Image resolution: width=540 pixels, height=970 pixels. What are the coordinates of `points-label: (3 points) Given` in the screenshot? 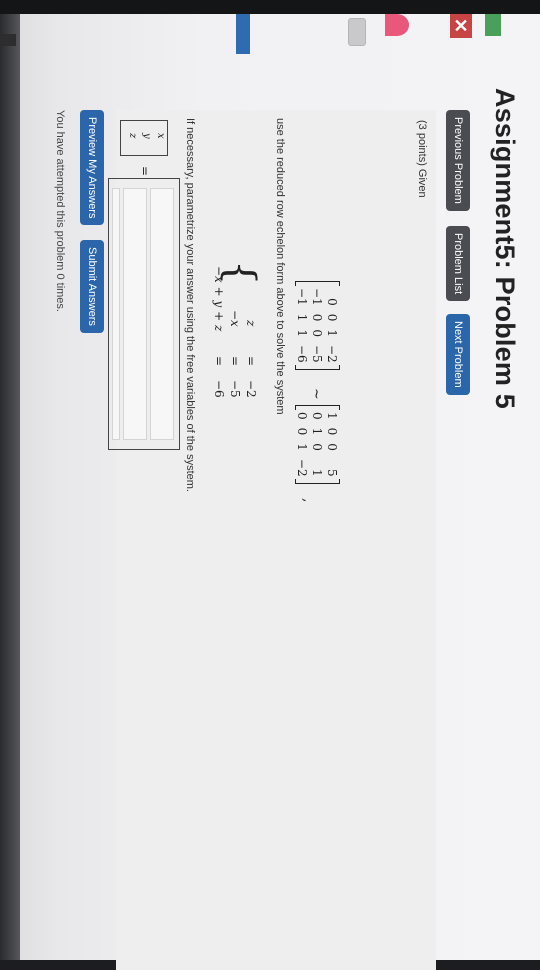 It's located at (422, 159).